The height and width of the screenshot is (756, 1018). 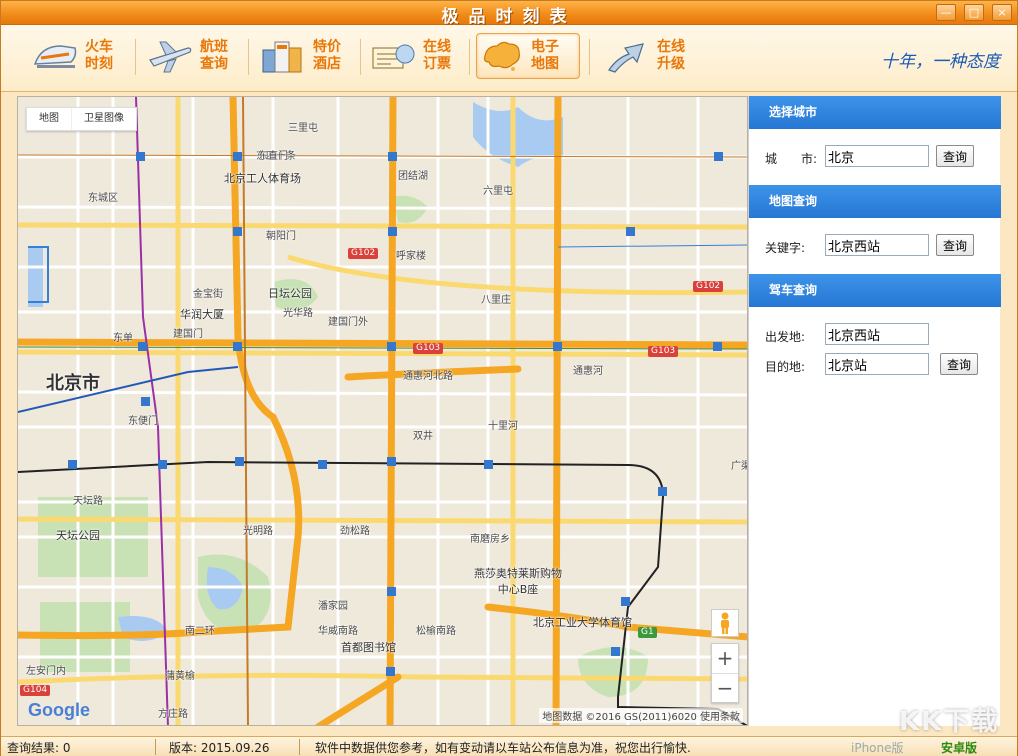 I want to click on section-title-driving: 驾车查询, so click(x=875, y=290).